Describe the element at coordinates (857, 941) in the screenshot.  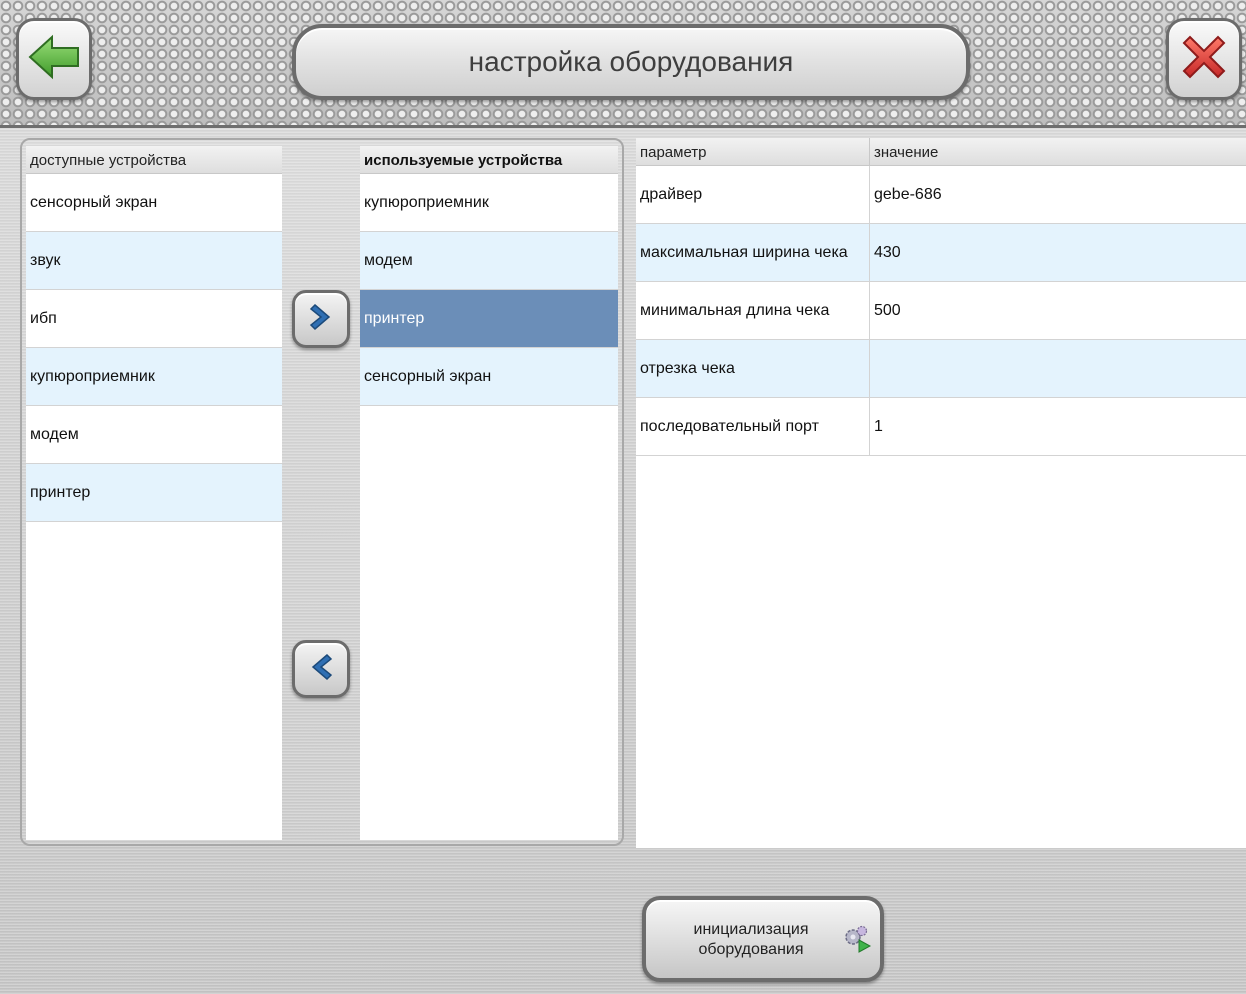
I see `gears-play-icon` at that location.